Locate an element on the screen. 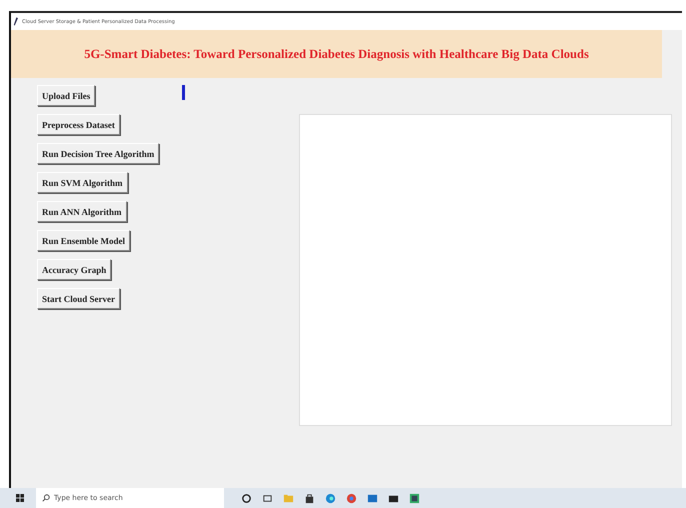 The height and width of the screenshot is (508, 686). app-icon is located at coordinates (414, 498).